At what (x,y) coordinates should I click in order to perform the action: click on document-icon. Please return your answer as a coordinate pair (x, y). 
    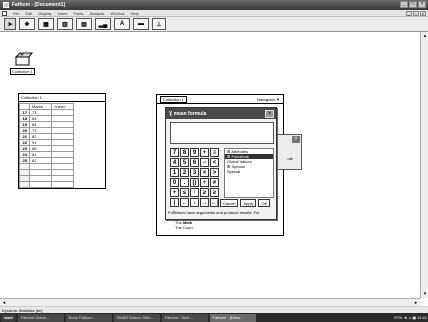
    Looking at the image, I should click on (4, 13).